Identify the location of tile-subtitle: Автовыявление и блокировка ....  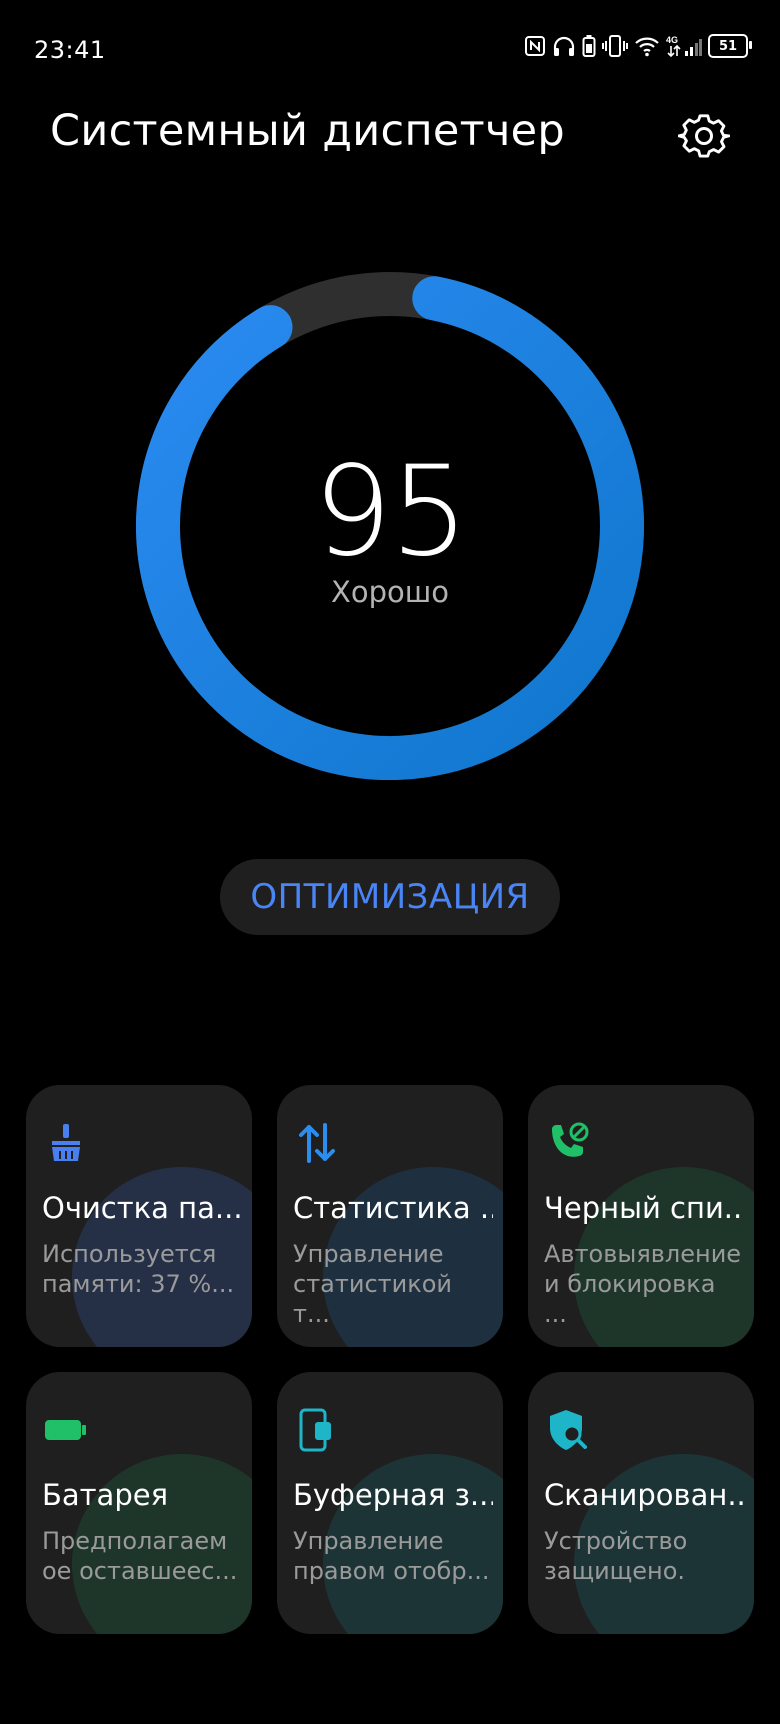
(644, 1284).